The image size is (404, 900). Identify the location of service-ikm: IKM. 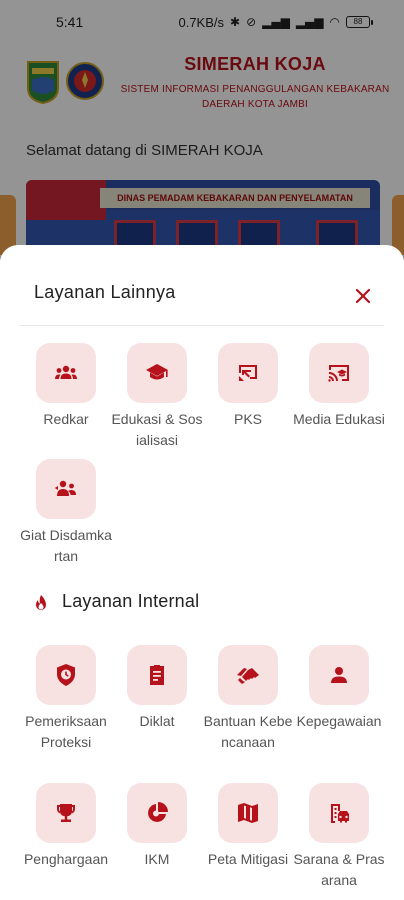
(157, 826).